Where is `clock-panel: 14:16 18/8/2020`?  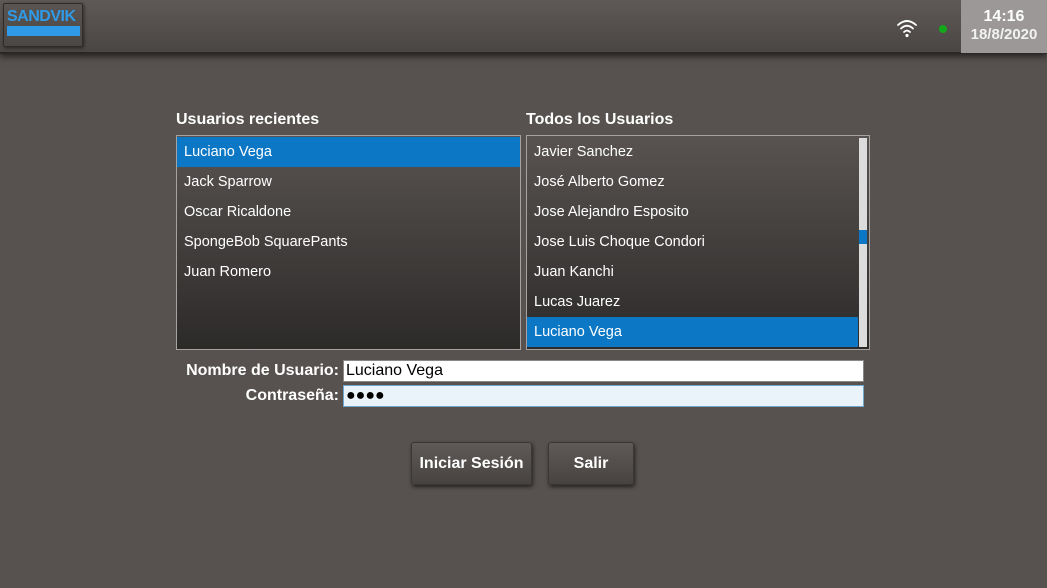
clock-panel: 14:16 18/8/2020 is located at coordinates (1004, 26).